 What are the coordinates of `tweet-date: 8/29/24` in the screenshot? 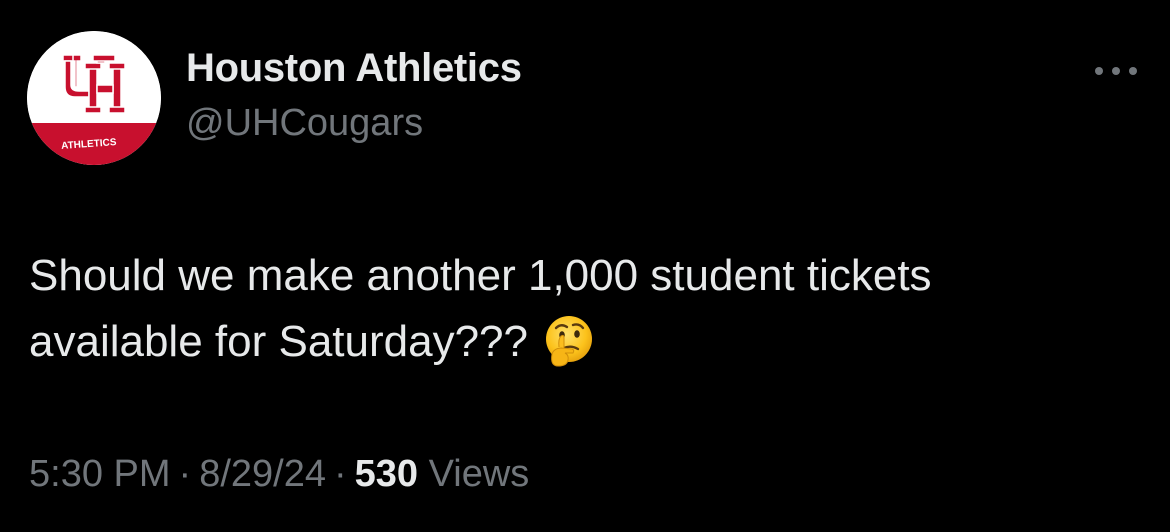 It's located at (262, 474).